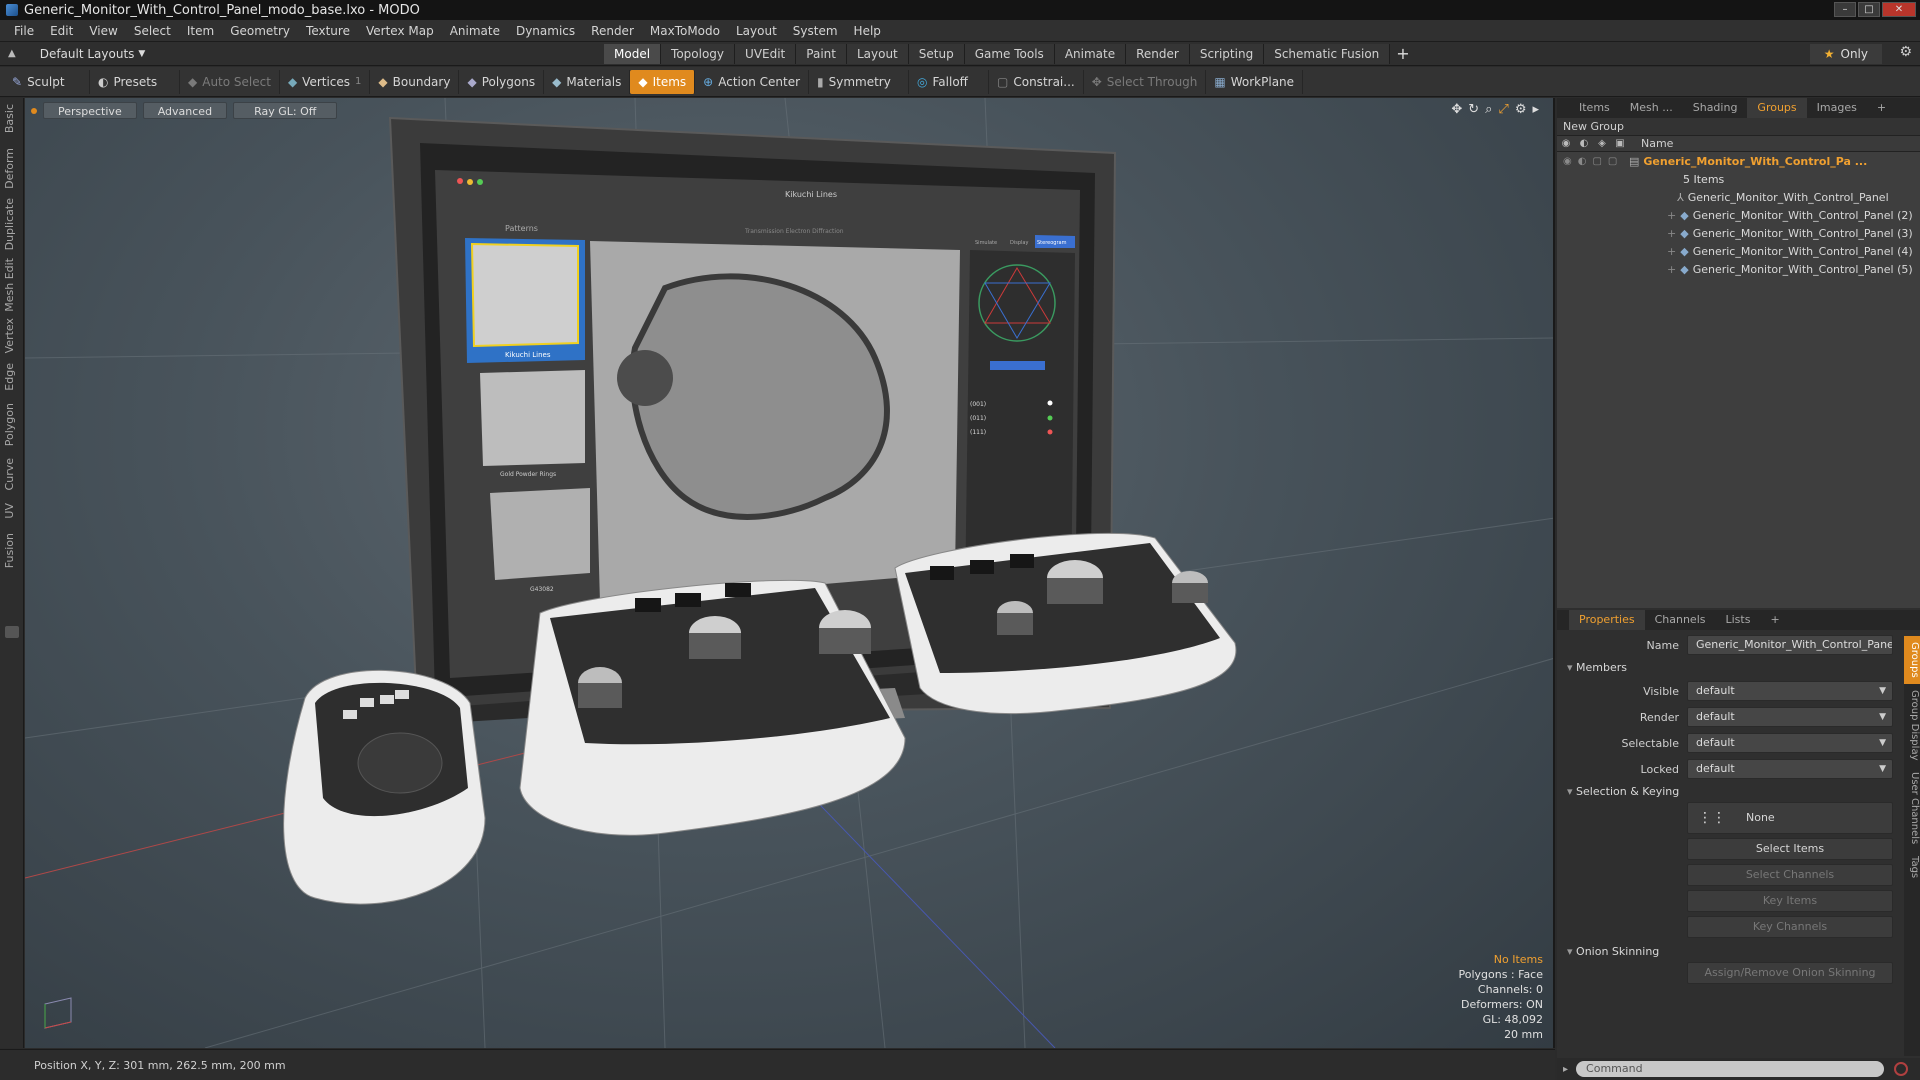  I want to click on zoom-icon: ⌕, so click(1488, 109).